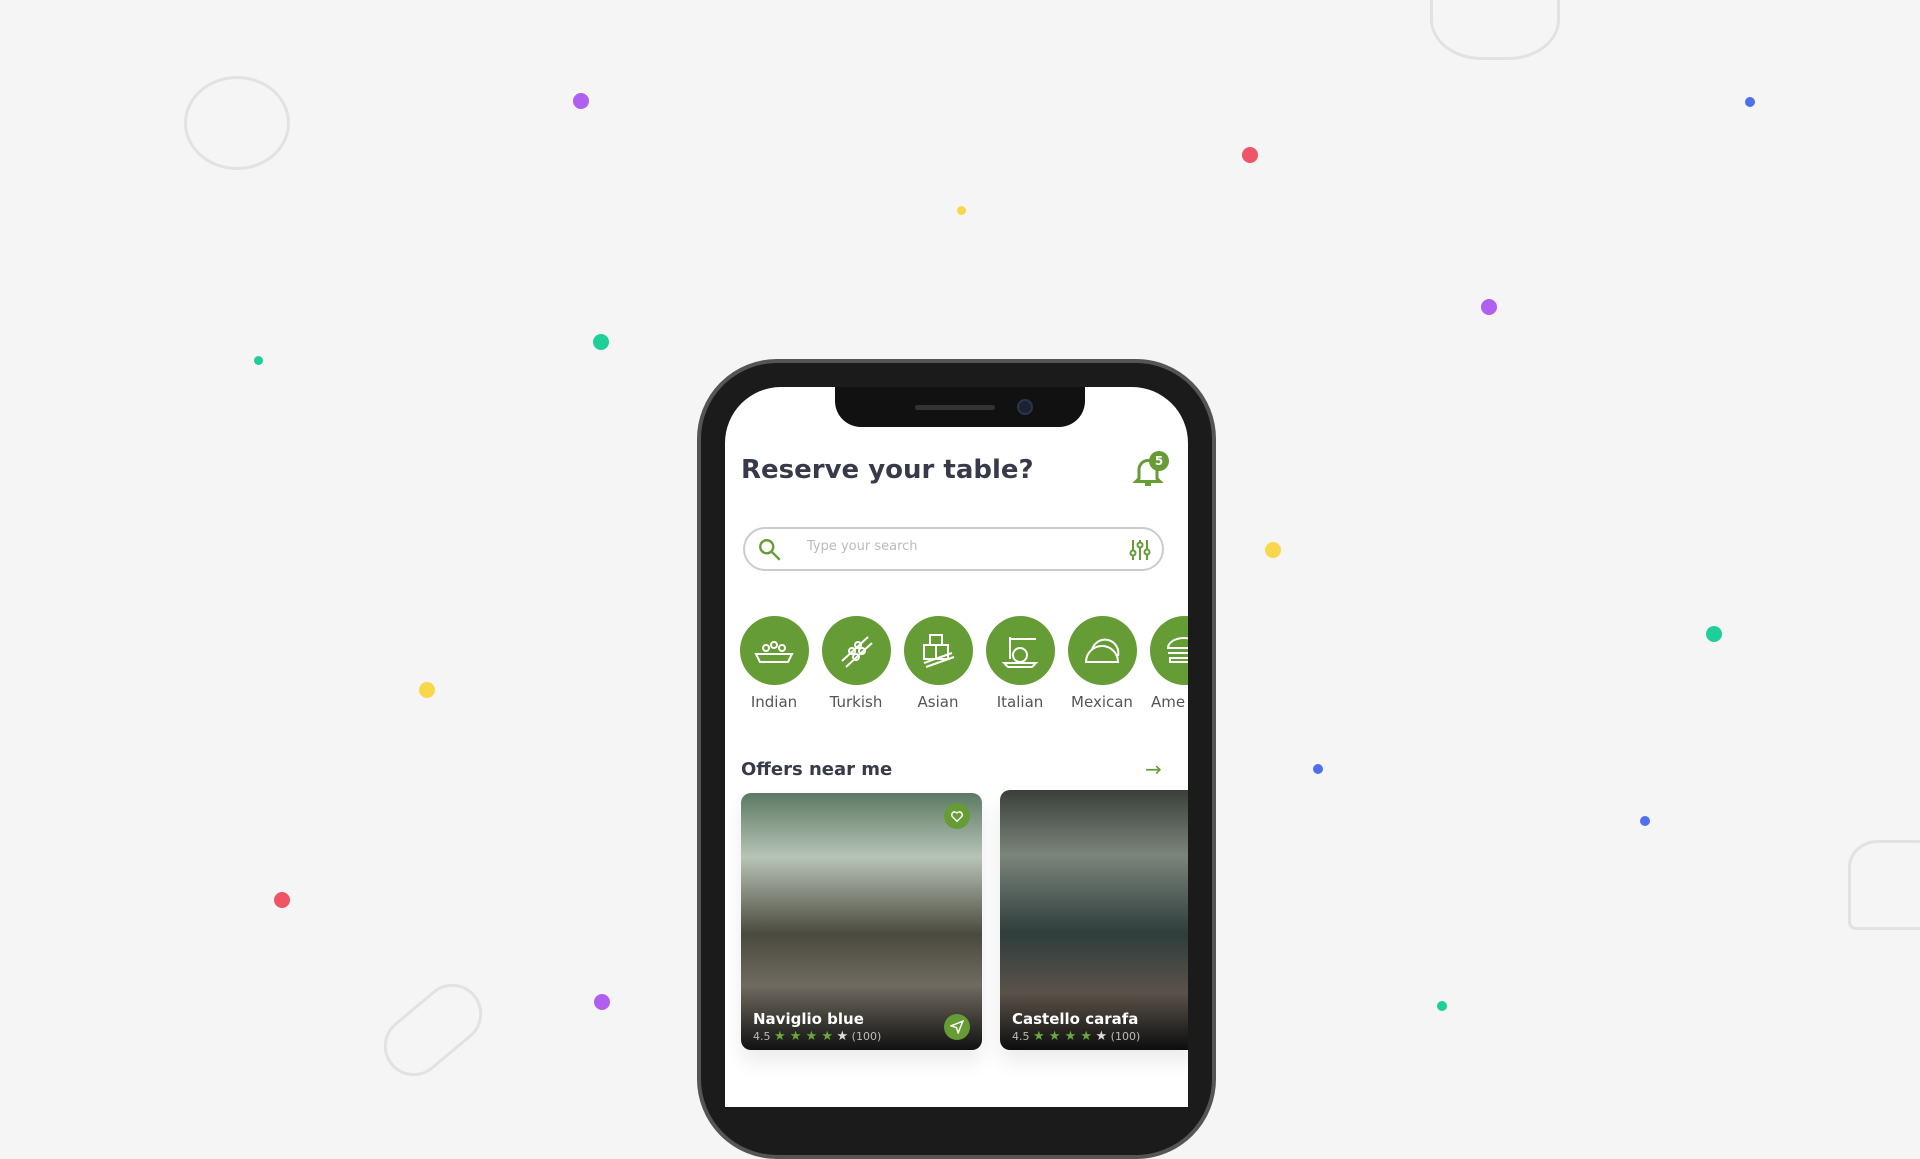  Describe the element at coordinates (433, 1030) in the screenshot. I see `hotdog-doodle-icon` at that location.